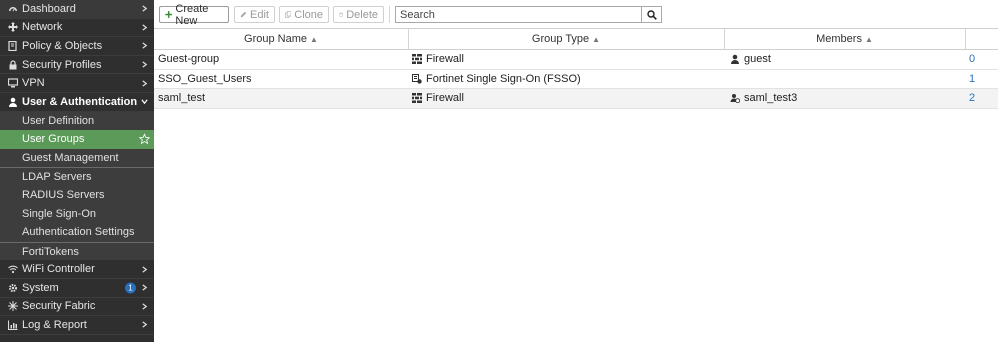 The image size is (998, 342). I want to click on edit-button: Edit, so click(254, 14).